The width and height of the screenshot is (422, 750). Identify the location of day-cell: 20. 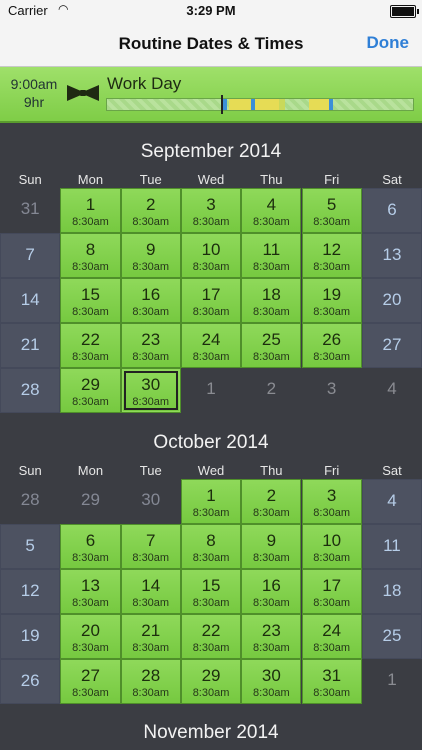
(391, 300).